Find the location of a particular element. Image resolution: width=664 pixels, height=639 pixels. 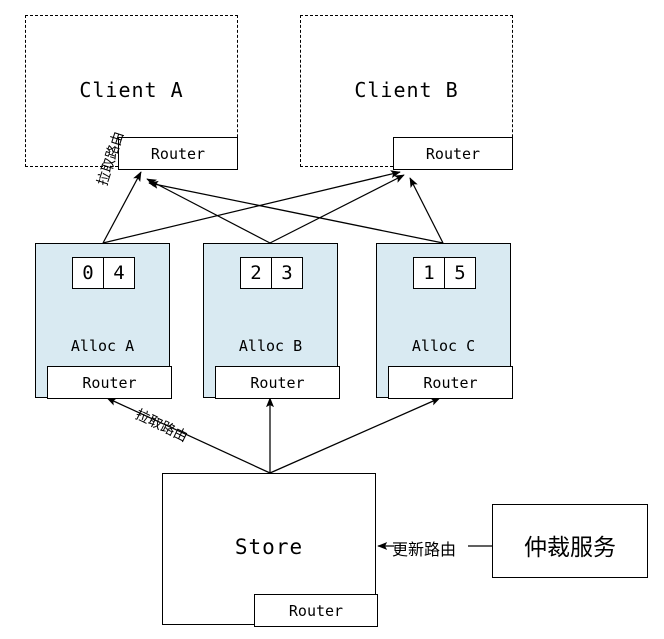

store-router: Router is located at coordinates (316, 610).